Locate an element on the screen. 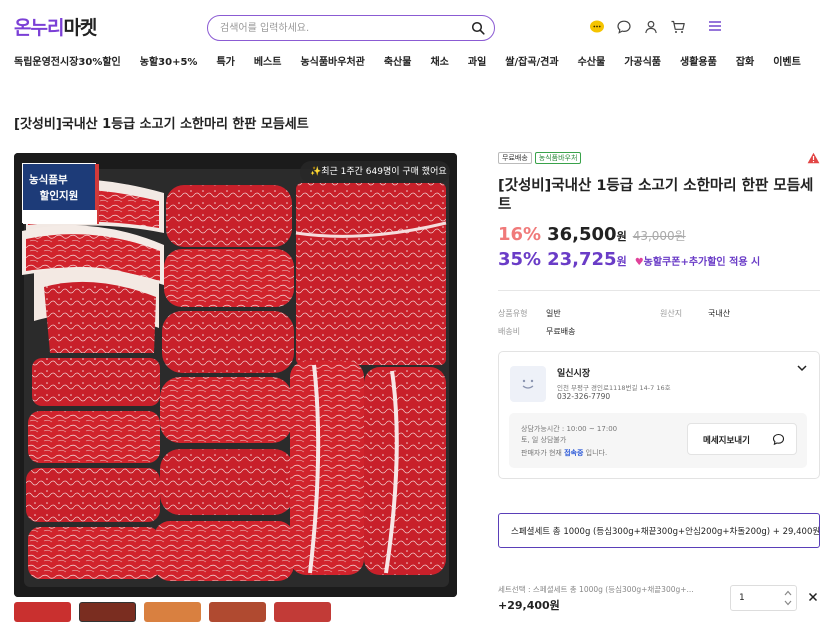 The image size is (835, 622). price-row: 16% 36,500원 43,000원 is located at coordinates (592, 236).